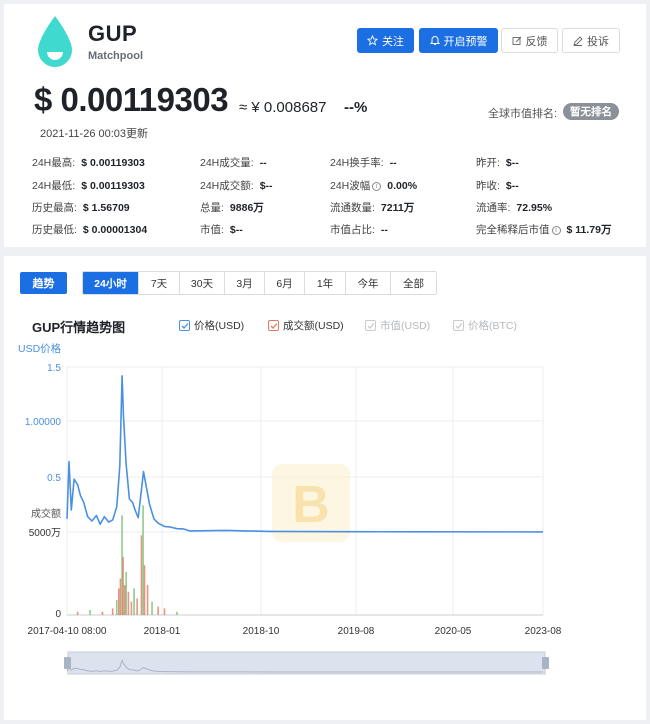 The width and height of the screenshot is (650, 724). I want to click on y-tick-label: 0.5, so click(54, 478).